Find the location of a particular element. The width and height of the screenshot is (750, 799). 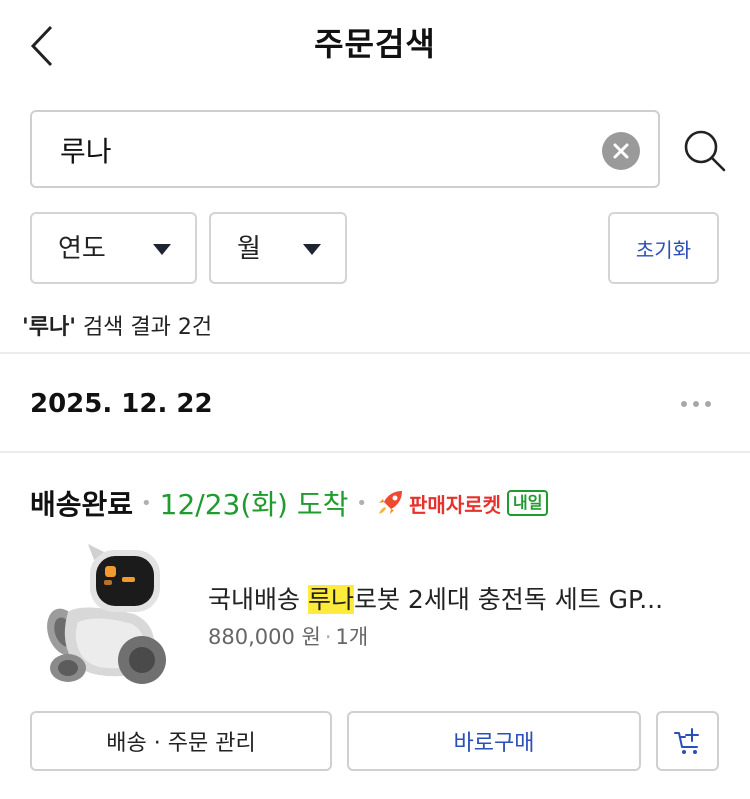

search-button is located at coordinates (704, 150).